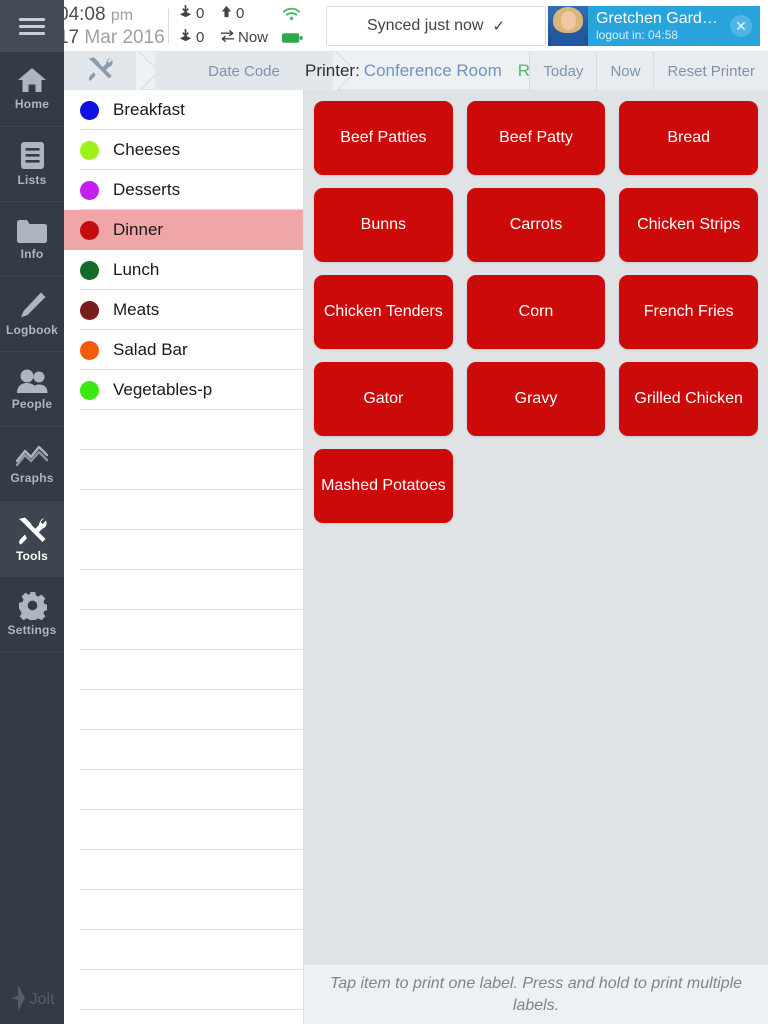 This screenshot has height=1024, width=768. What do you see at coordinates (625, 71) in the screenshot?
I see `now-button: Now` at bounding box center [625, 71].